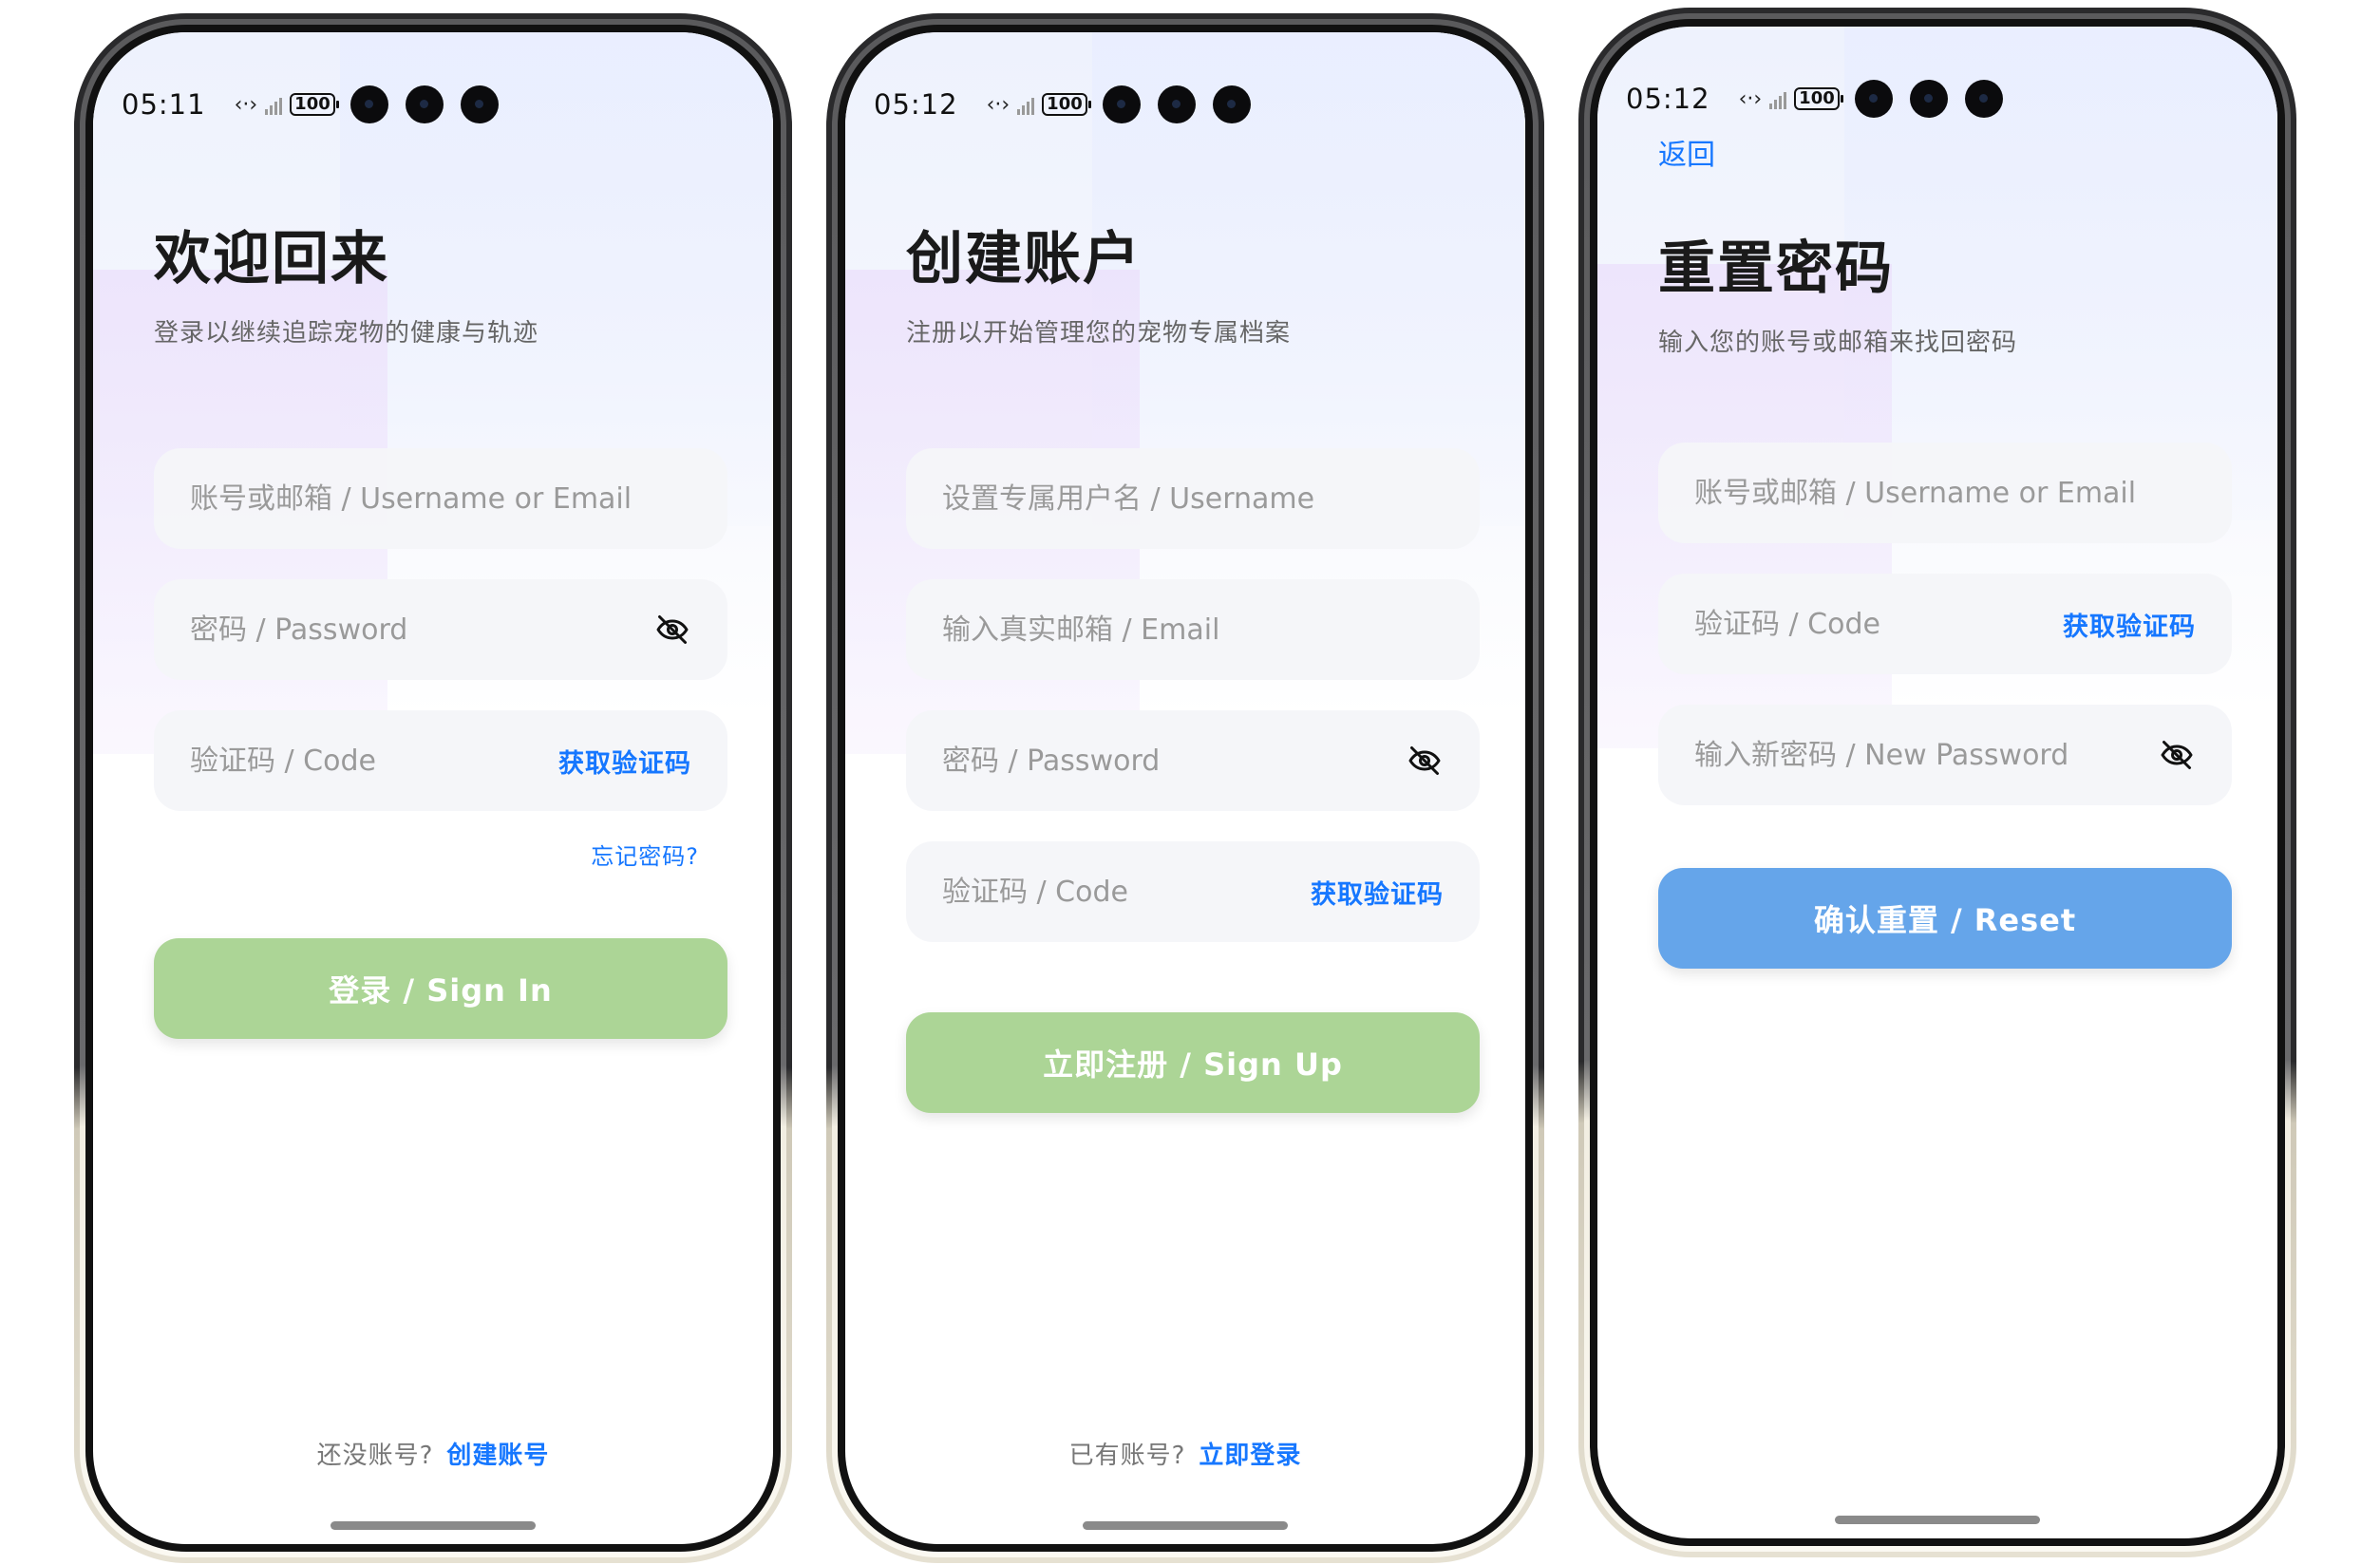  What do you see at coordinates (1127, 1456) in the screenshot?
I see `login-prompt-text: 已有账号?` at bounding box center [1127, 1456].